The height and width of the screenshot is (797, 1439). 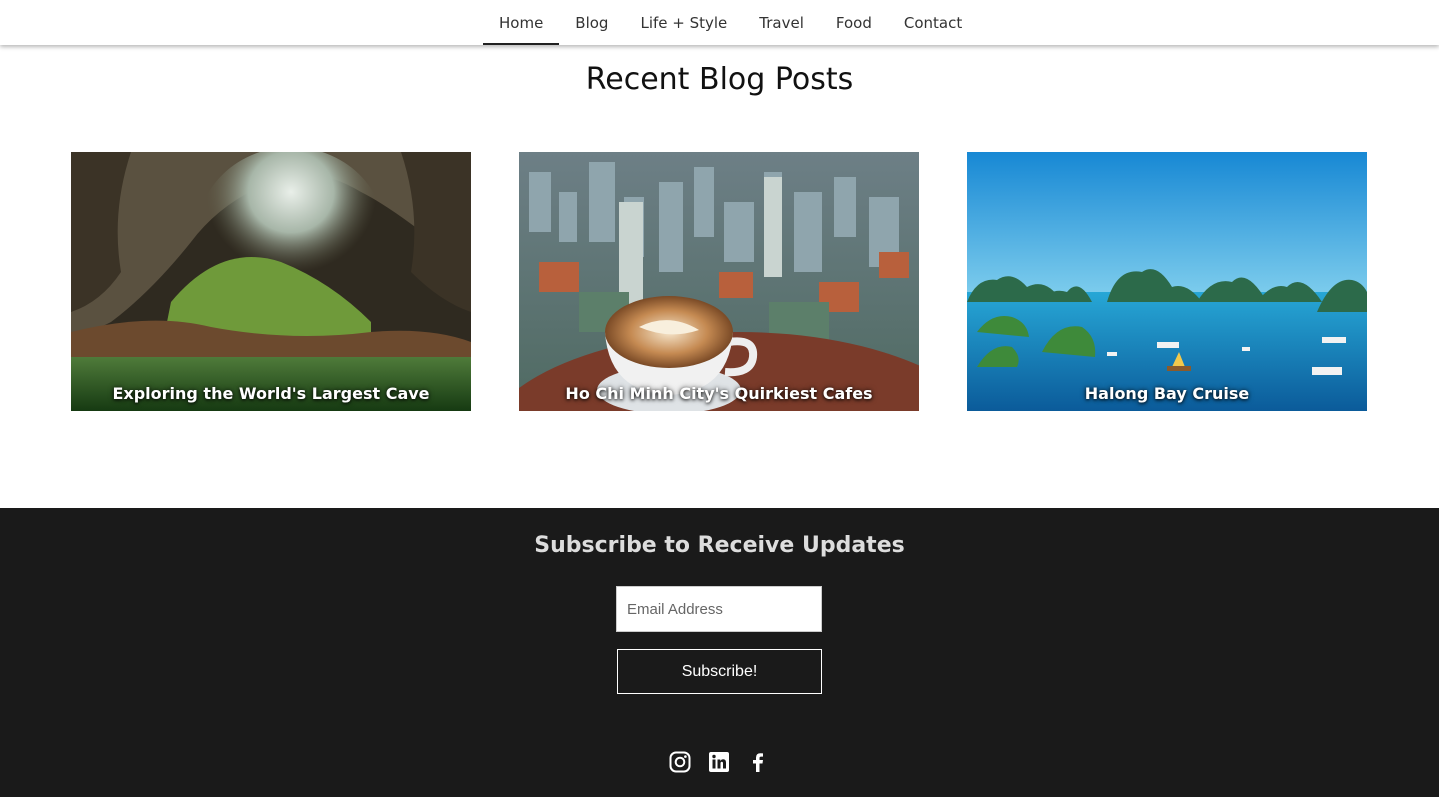 I want to click on nav-item-blog: Blog, so click(x=591, y=22).